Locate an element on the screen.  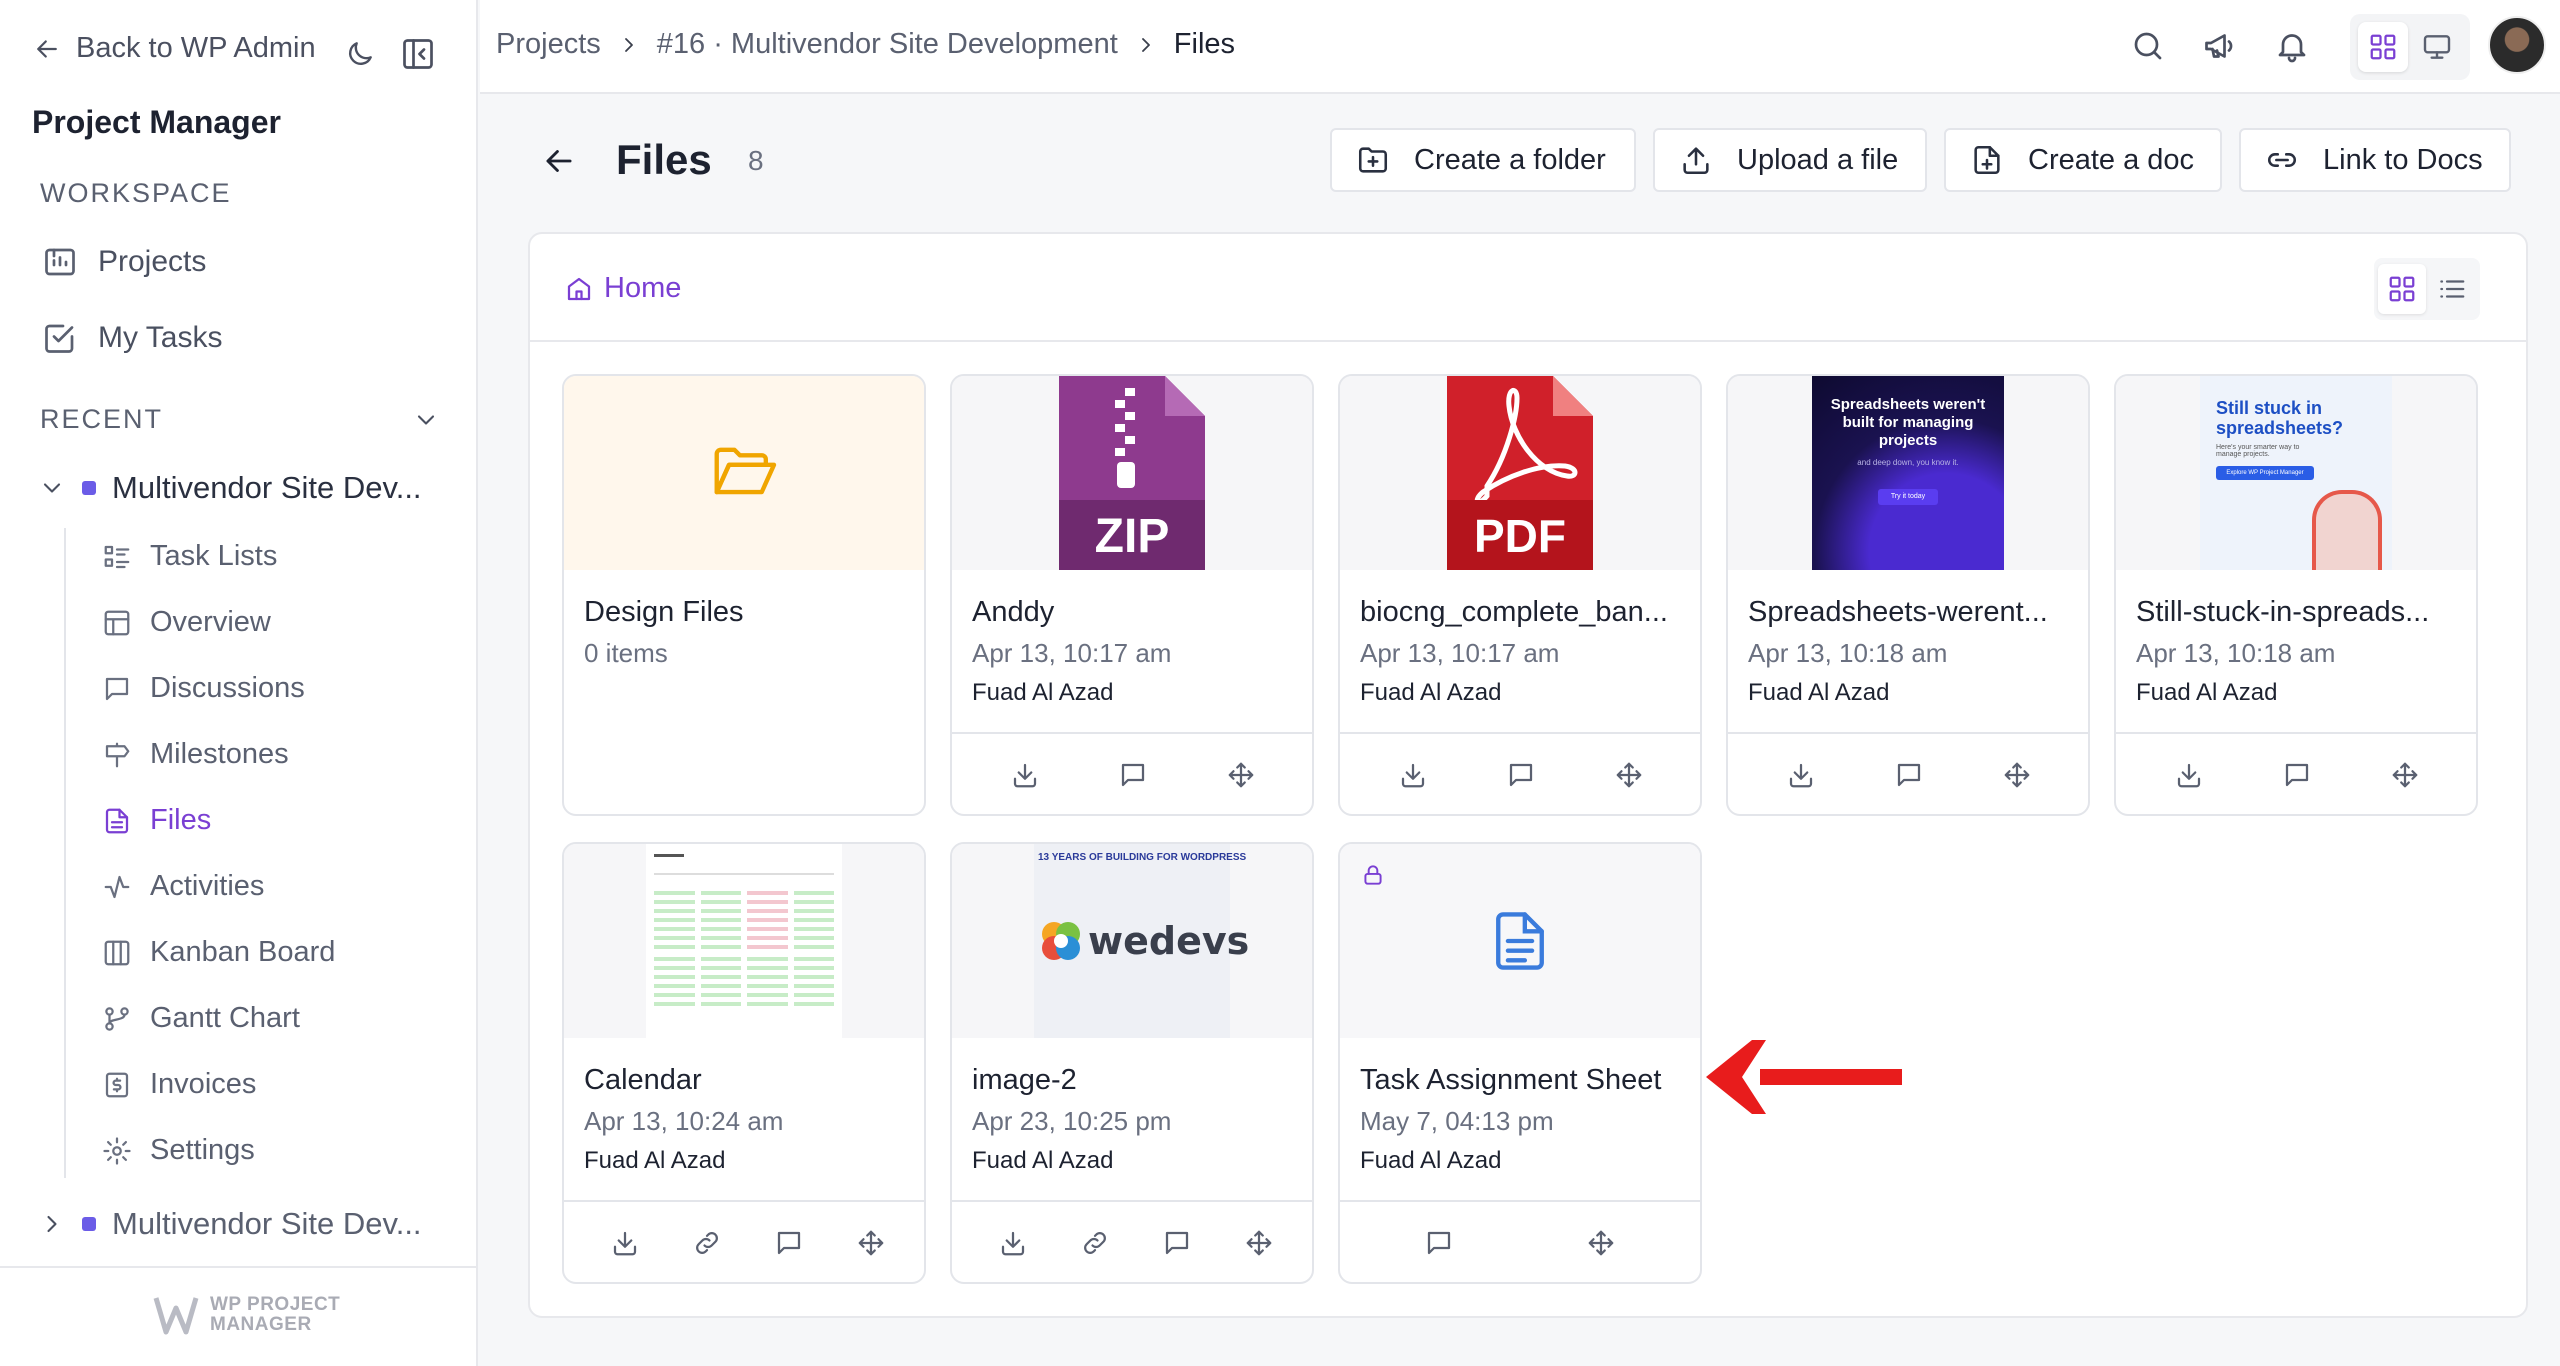
back-arrow-icon is located at coordinates (559, 161).